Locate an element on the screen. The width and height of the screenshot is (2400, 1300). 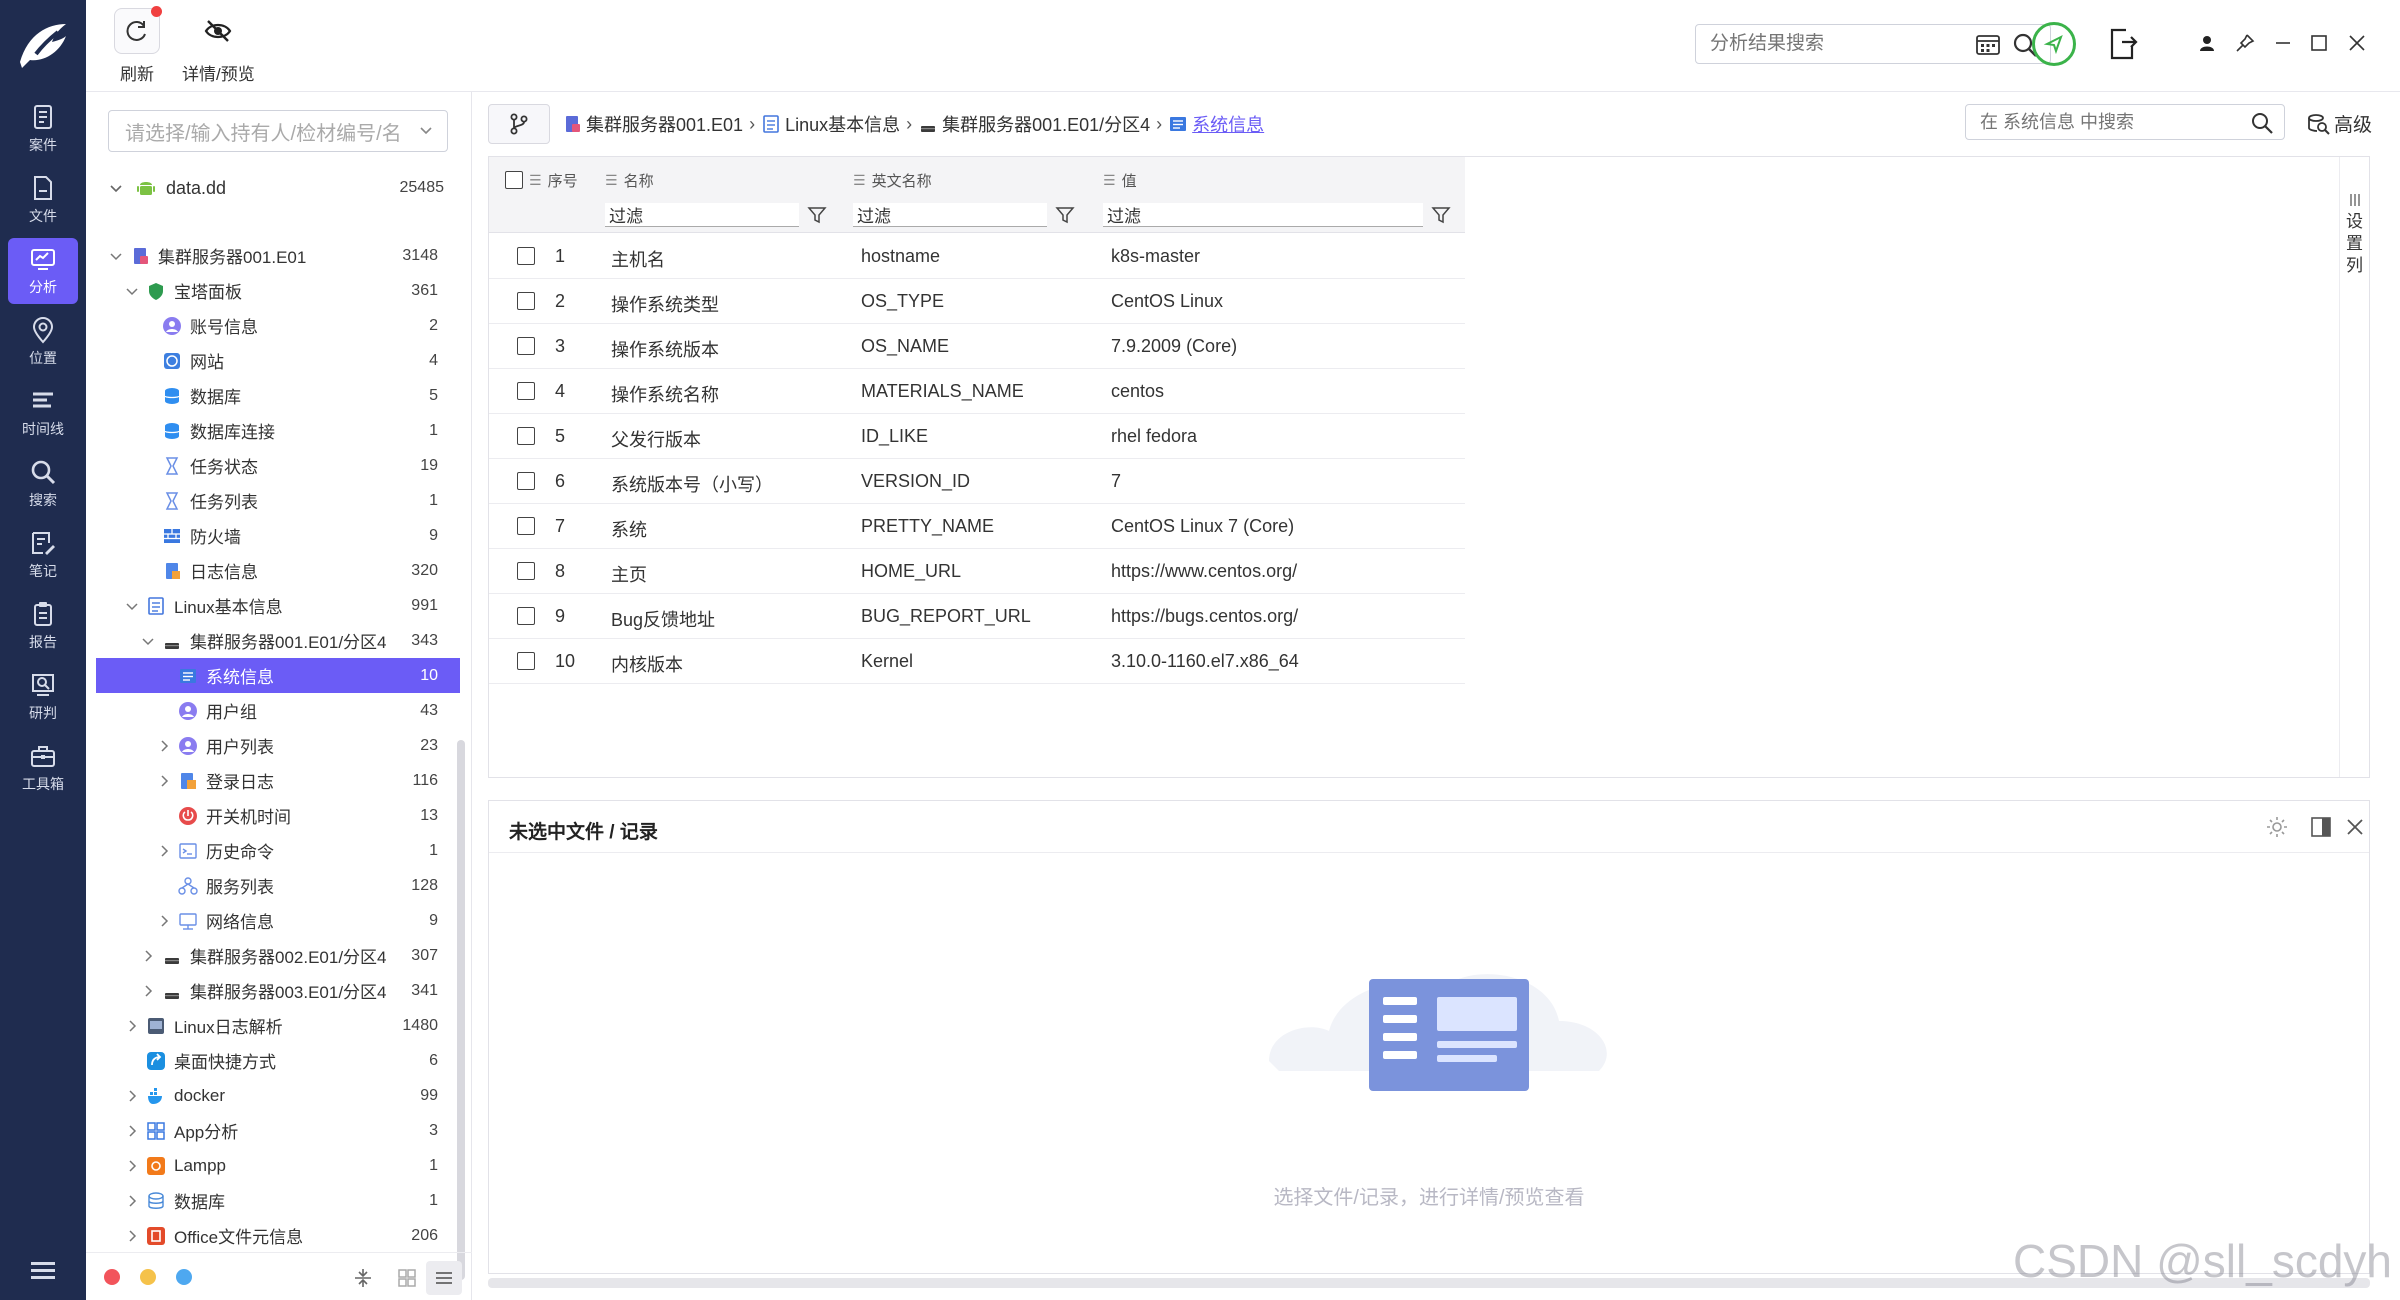
rail-item-case: 案件 is located at coordinates (43, 129).